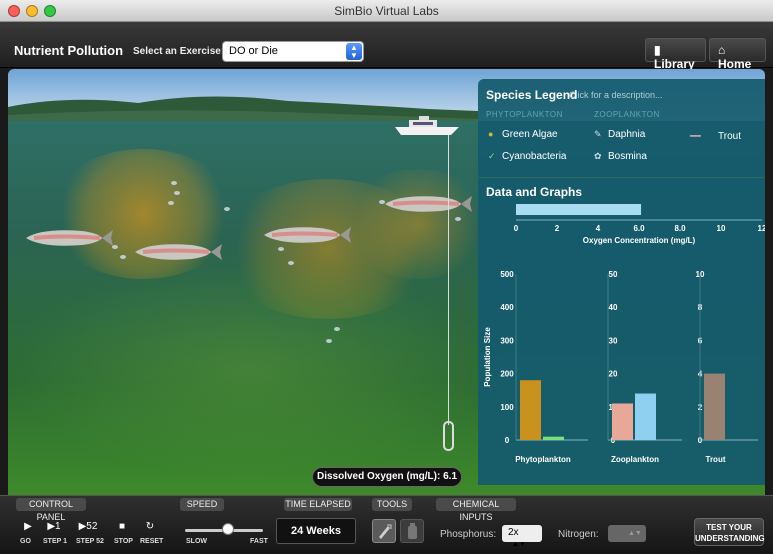 Image resolution: width=773 pixels, height=554 pixels. I want to click on group-label: Trout, so click(716, 459).